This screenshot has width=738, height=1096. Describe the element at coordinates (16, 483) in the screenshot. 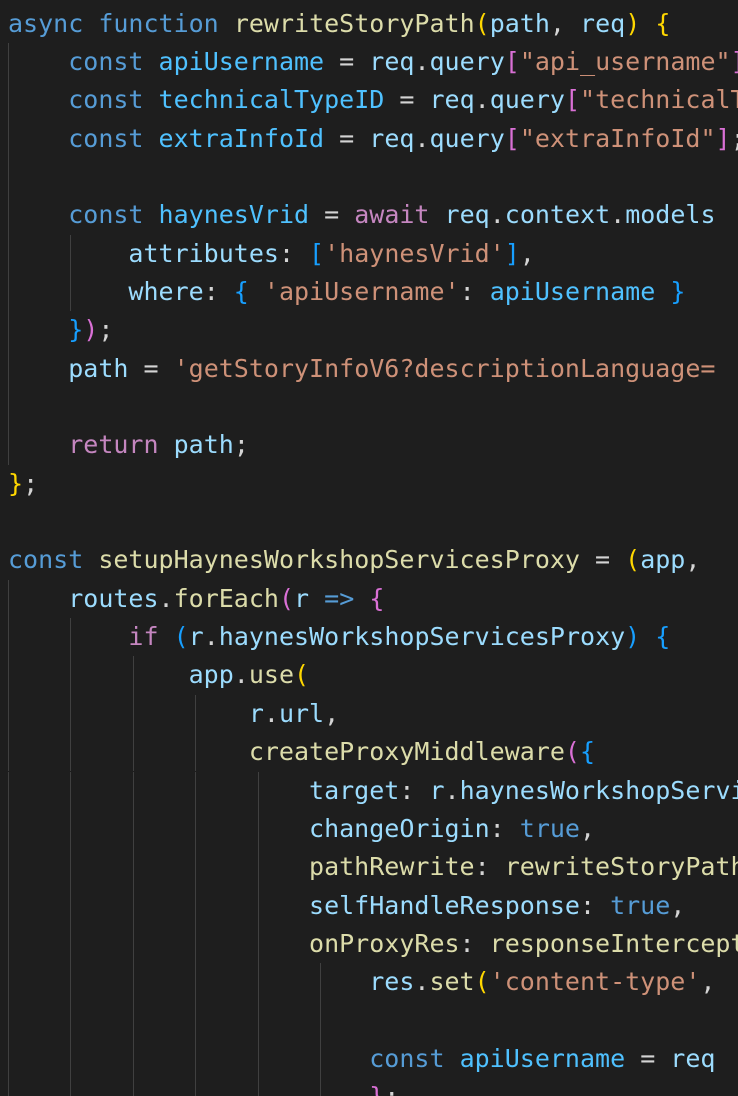

I see `code-token: }` at that location.